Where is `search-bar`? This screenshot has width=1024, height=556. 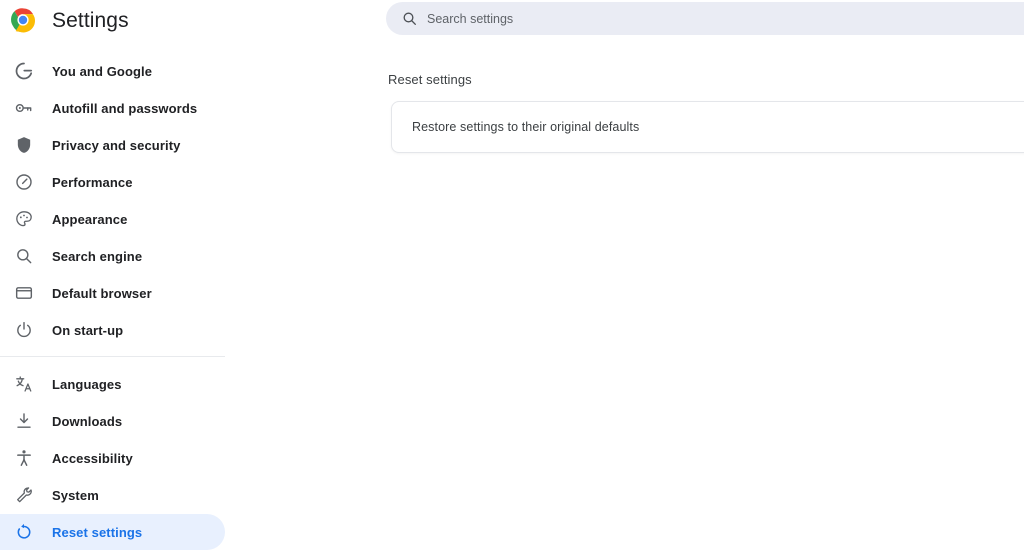 search-bar is located at coordinates (705, 18).